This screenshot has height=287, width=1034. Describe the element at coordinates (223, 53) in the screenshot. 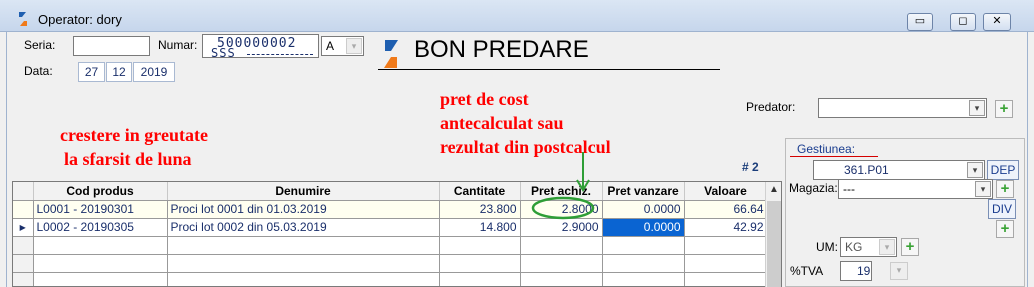

I see `numar-prefix: SSS` at that location.